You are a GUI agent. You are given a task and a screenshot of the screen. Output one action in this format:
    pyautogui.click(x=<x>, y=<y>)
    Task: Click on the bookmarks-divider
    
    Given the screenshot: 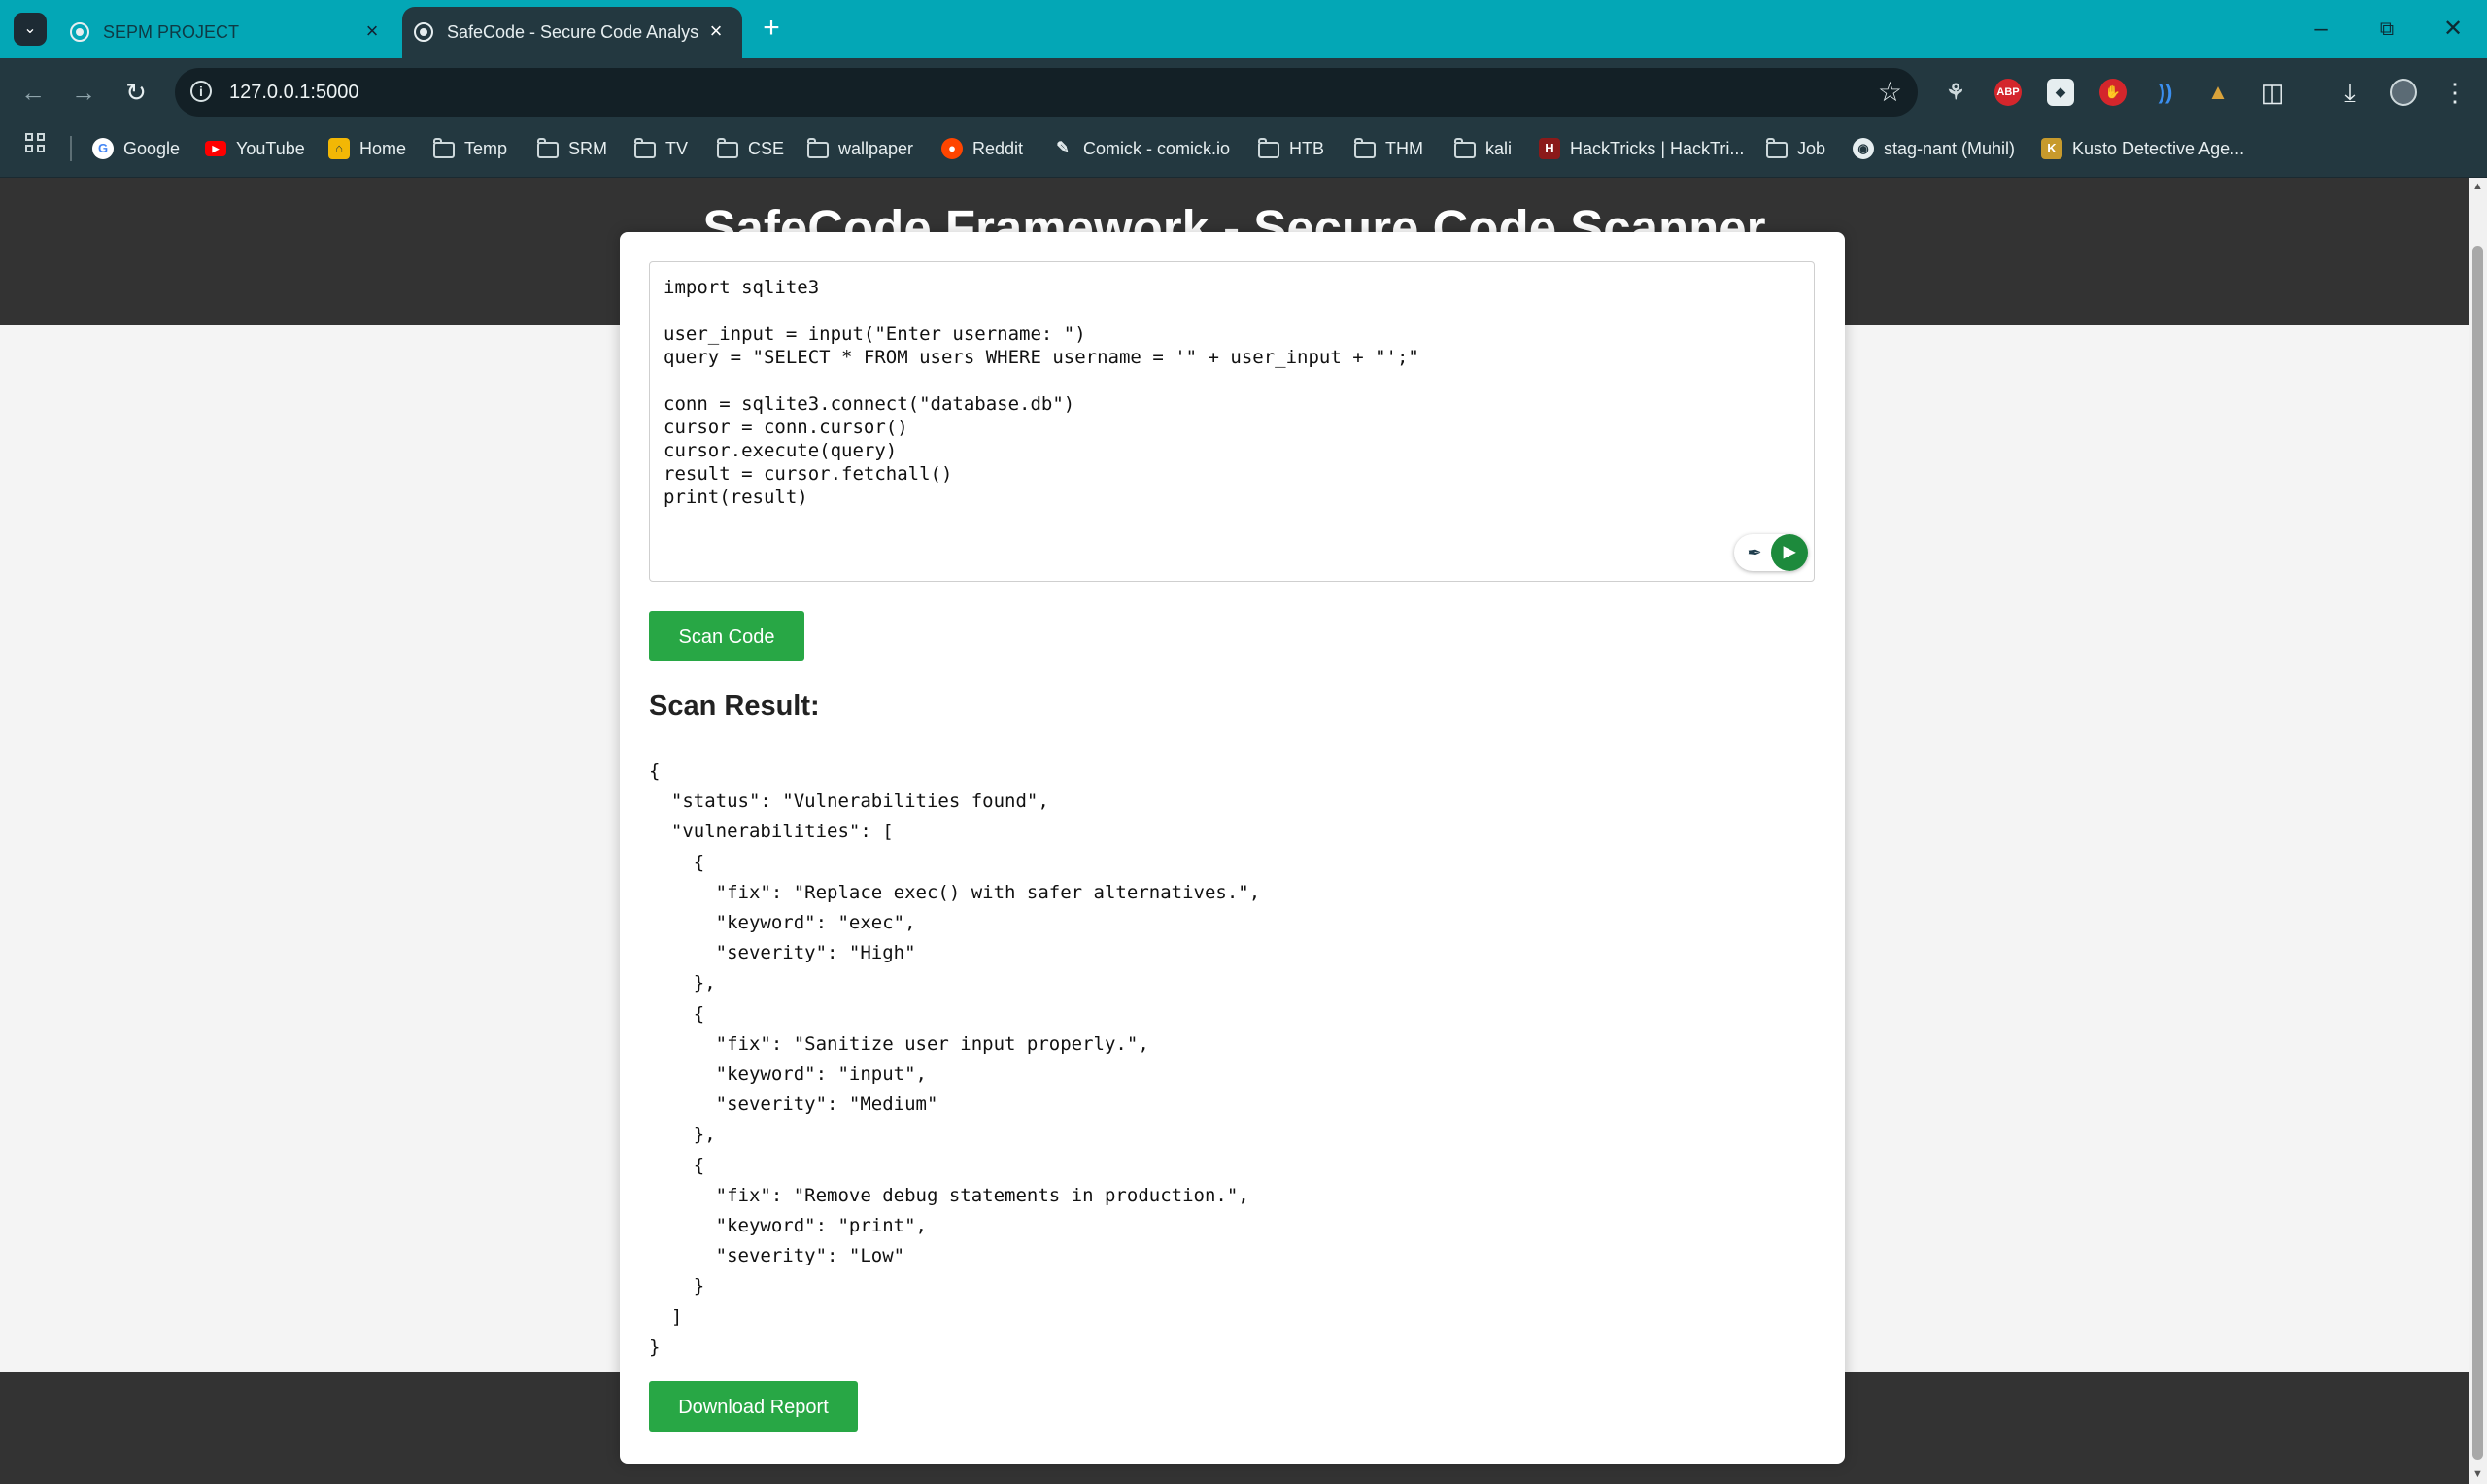 What is the action you would take?
    pyautogui.click(x=71, y=148)
    